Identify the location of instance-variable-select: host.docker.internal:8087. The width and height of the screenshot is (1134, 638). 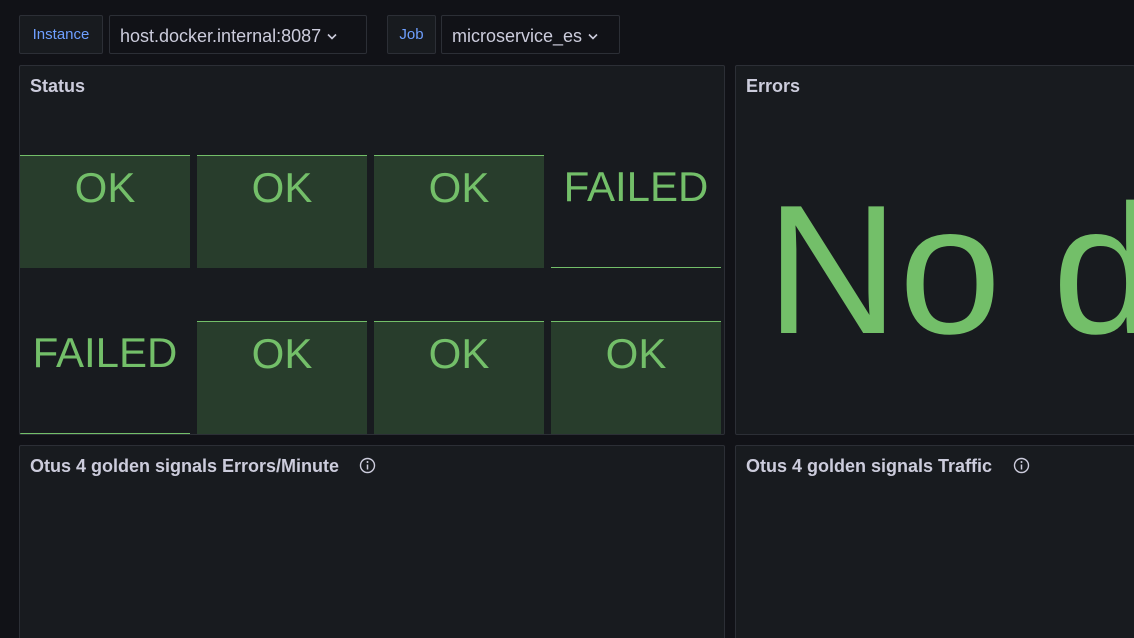
(238, 34).